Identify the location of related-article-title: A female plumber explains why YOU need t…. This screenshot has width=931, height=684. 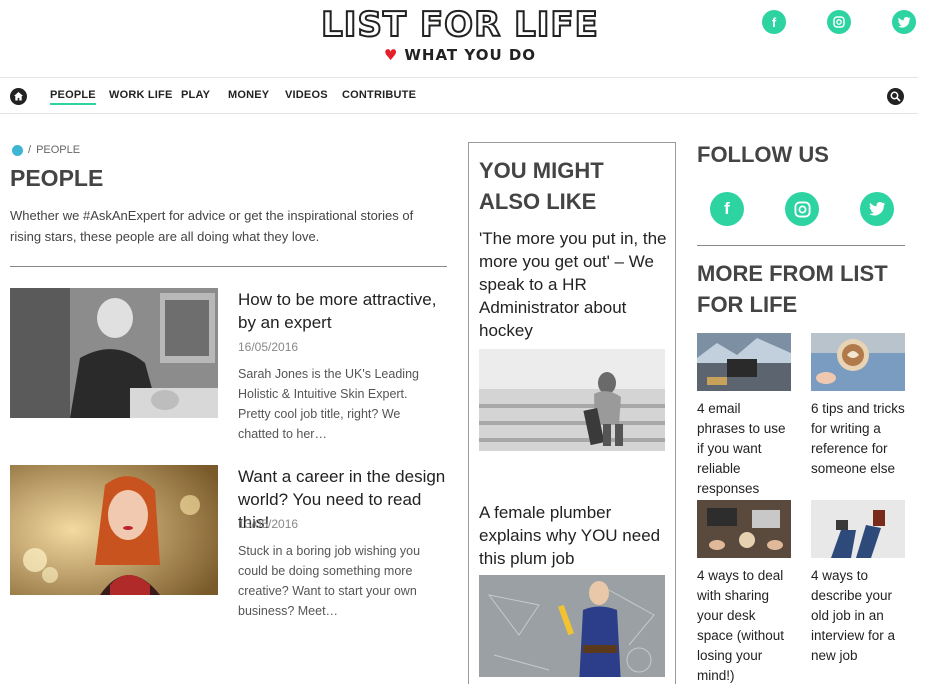
(574, 535).